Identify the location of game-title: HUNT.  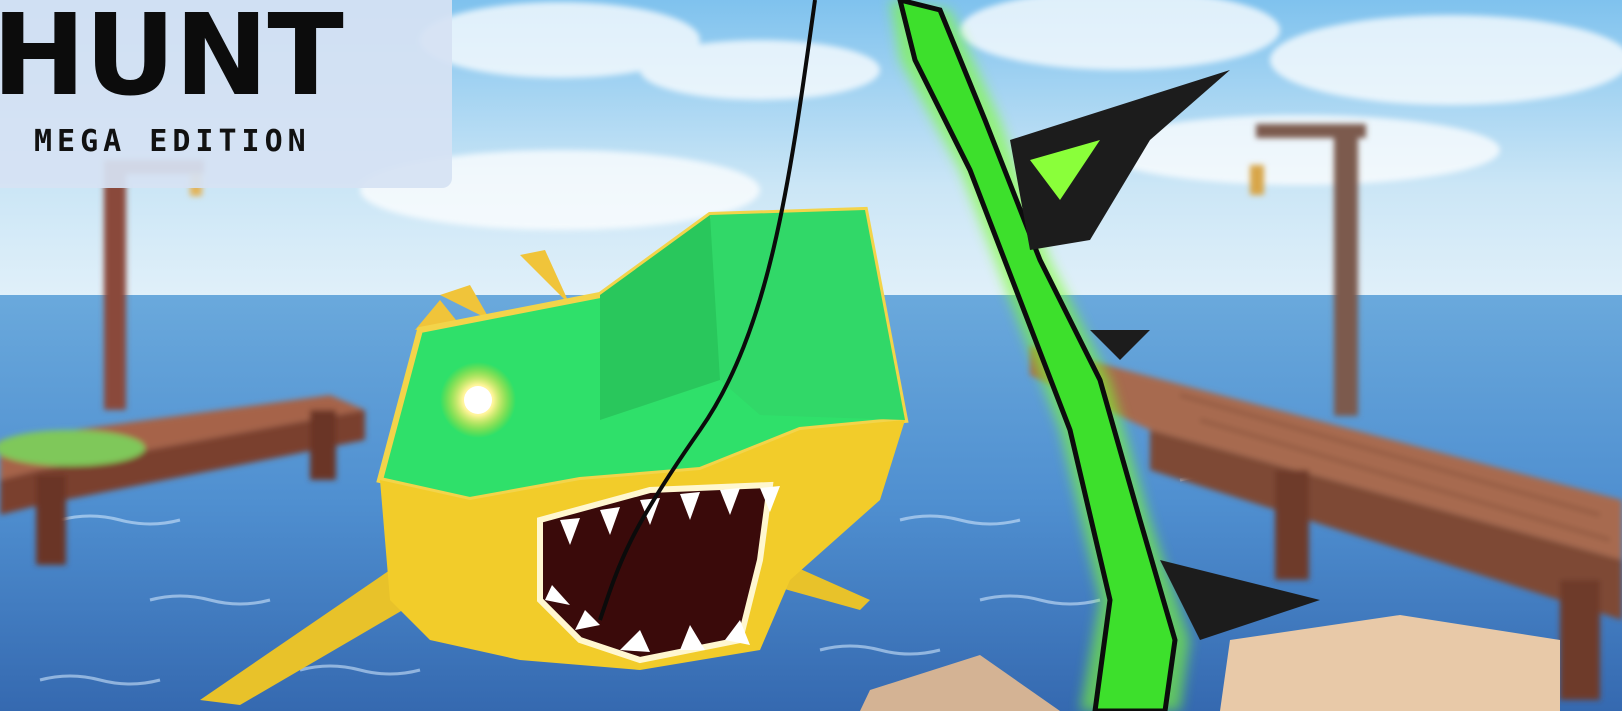
(172, 60).